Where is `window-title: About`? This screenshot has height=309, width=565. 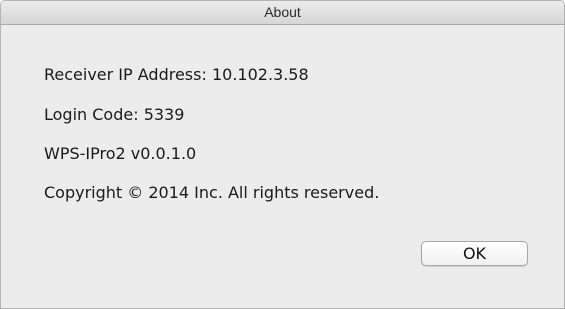
window-title: About is located at coordinates (282, 13).